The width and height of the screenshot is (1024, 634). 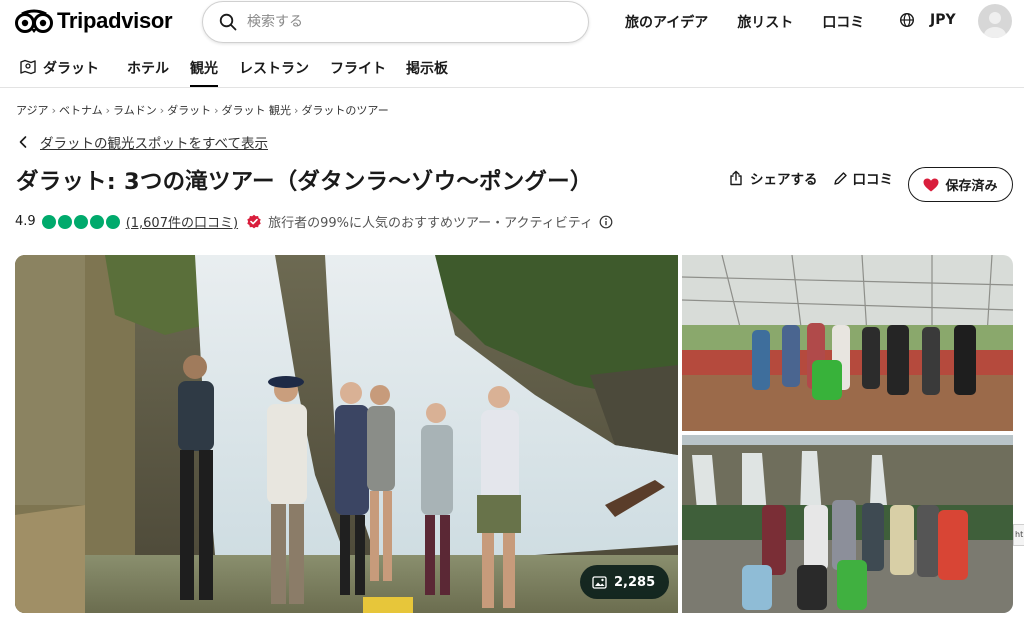 What do you see at coordinates (148, 73) in the screenshot?
I see `subnav-hotels: ホテル` at bounding box center [148, 73].